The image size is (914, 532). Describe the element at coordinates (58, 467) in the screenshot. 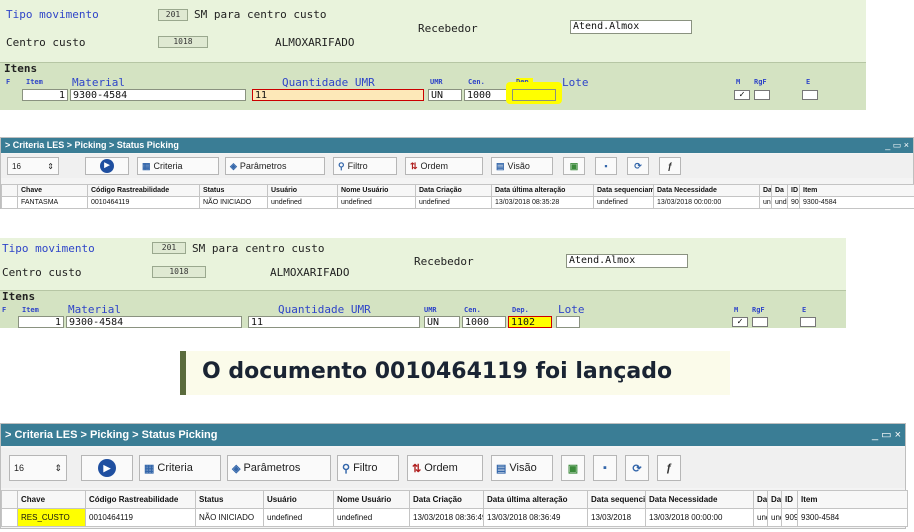

I see `stepper-icon: ⇕` at that location.